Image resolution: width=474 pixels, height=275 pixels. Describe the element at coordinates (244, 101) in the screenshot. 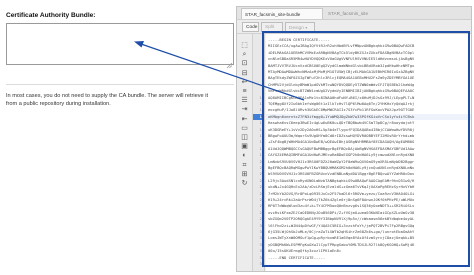

I see `list-icon: ☰` at that location.